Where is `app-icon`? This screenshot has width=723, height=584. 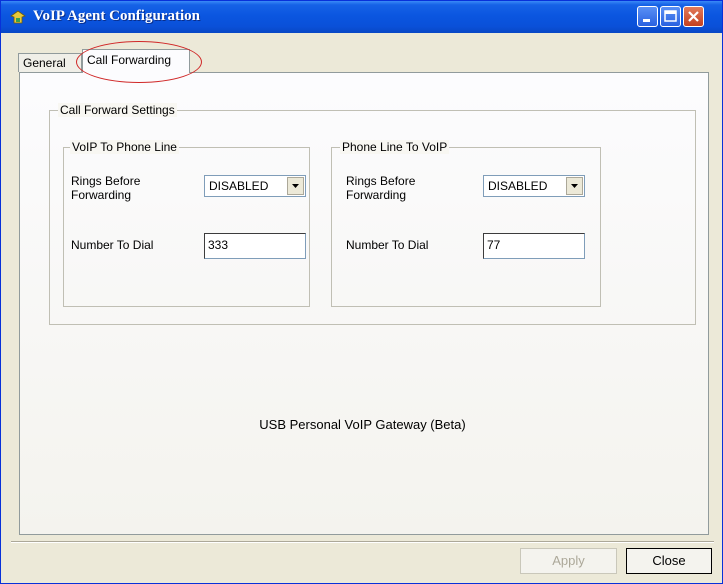
app-icon is located at coordinates (18, 17).